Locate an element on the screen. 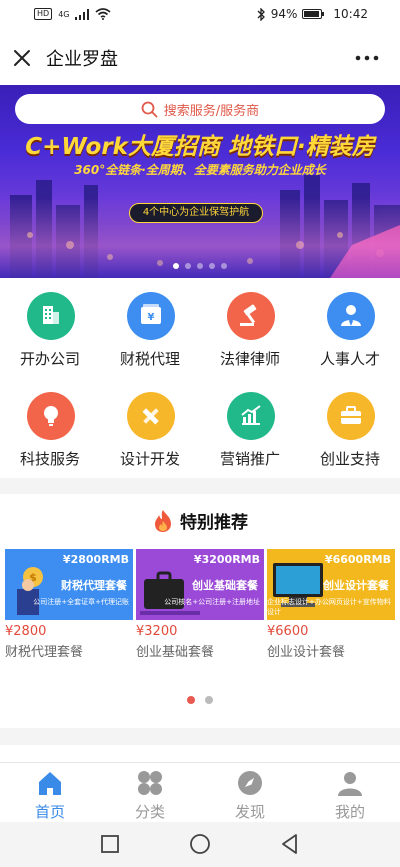 Image resolution: width=400 pixels, height=867 pixels. battery-icon is located at coordinates (313, 14).